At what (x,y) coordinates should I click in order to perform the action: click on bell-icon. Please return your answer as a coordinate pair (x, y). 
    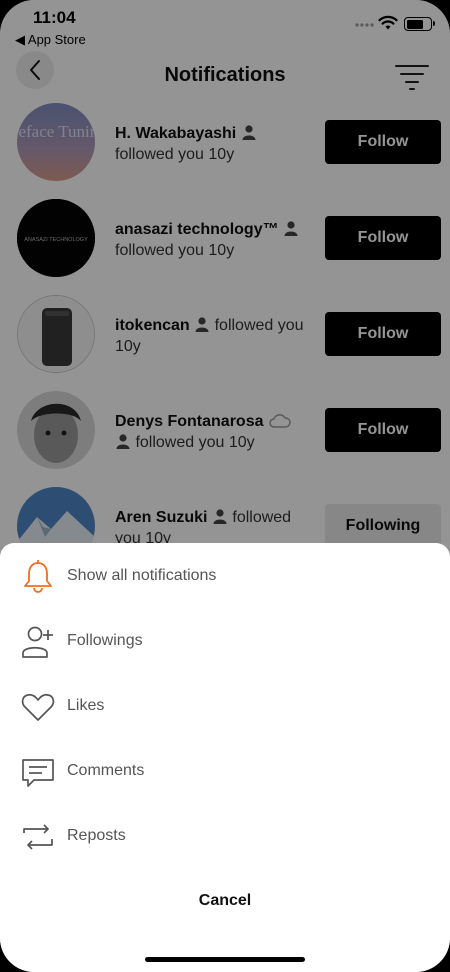
    Looking at the image, I should click on (38, 576).